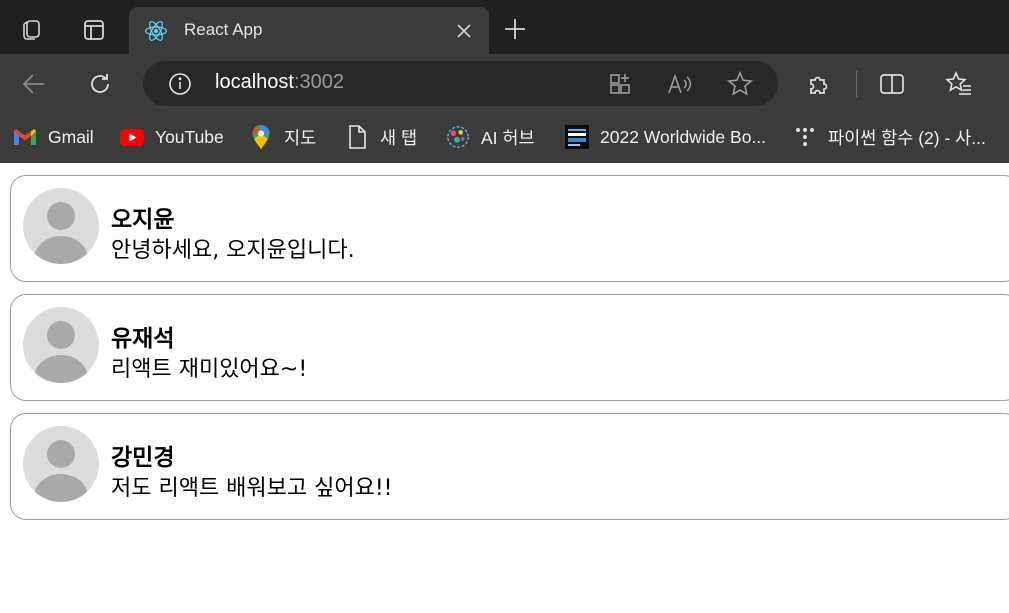  Describe the element at coordinates (458, 137) in the screenshot. I see `ai-hub-icon` at that location.